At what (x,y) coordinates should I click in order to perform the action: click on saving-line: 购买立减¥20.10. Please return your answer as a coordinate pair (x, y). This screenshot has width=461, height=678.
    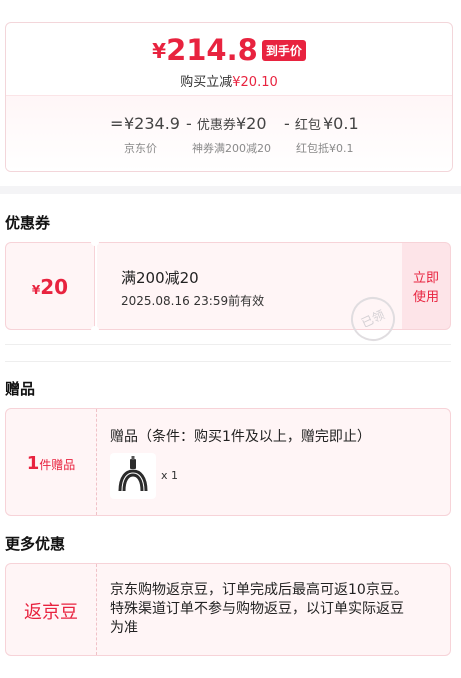
    Looking at the image, I should click on (229, 80).